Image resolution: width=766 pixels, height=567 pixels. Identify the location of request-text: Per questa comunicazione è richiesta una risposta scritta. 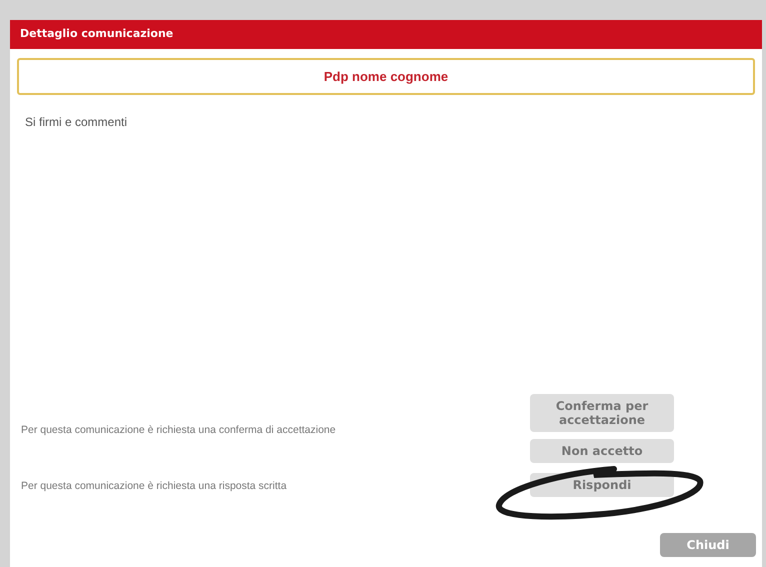
(154, 486).